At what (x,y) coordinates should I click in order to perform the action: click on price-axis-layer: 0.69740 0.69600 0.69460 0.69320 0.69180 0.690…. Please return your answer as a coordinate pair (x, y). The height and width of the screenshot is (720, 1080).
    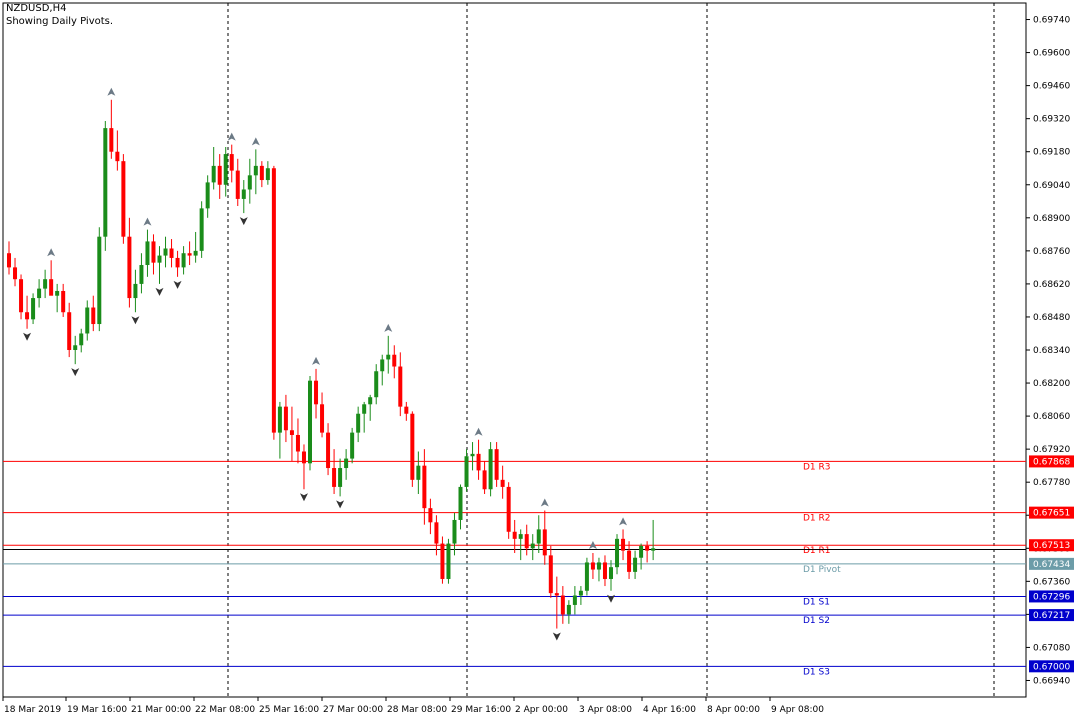
    Looking at the image, I should click on (1050, 351).